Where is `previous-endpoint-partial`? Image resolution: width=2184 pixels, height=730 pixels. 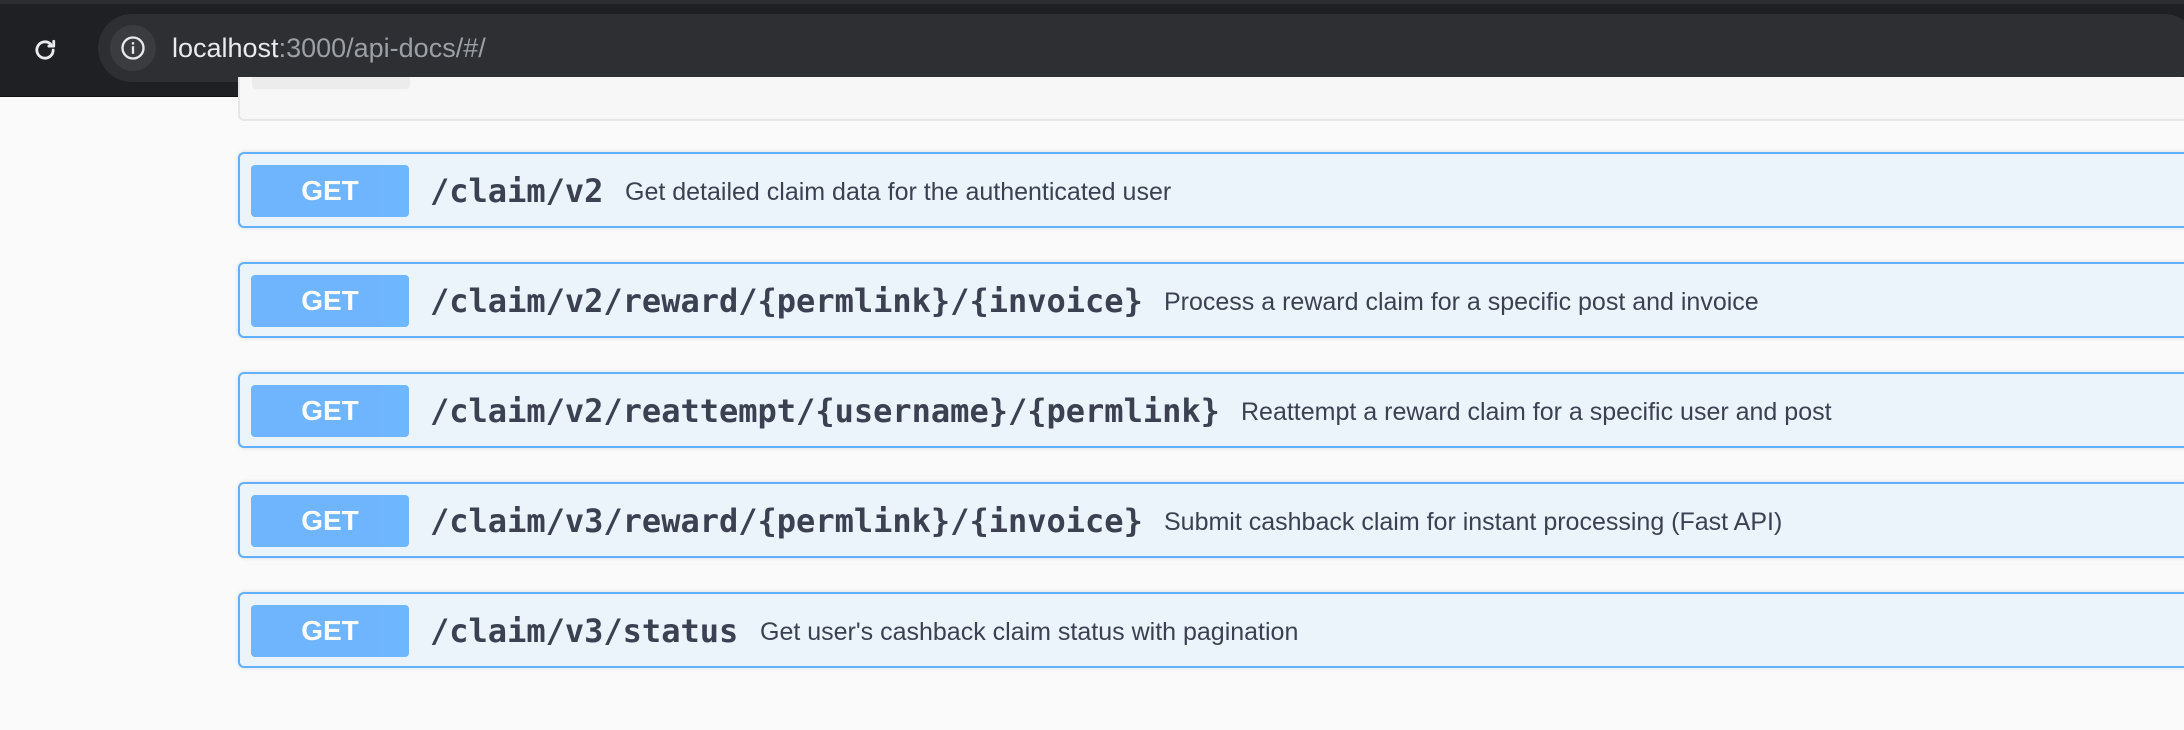
previous-endpoint-partial is located at coordinates (1211, 99).